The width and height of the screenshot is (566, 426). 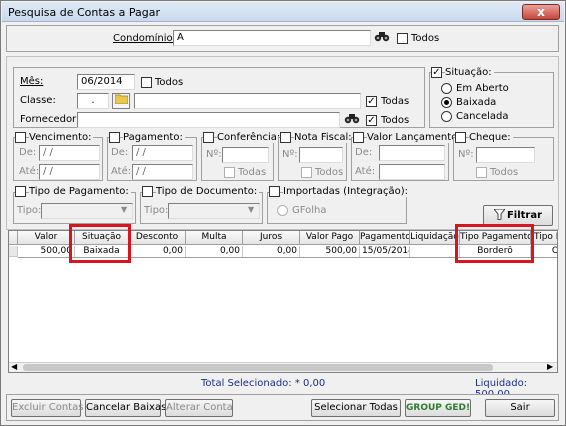 I want to click on cell-pagamento: 15/05/2014, so click(x=385, y=251).